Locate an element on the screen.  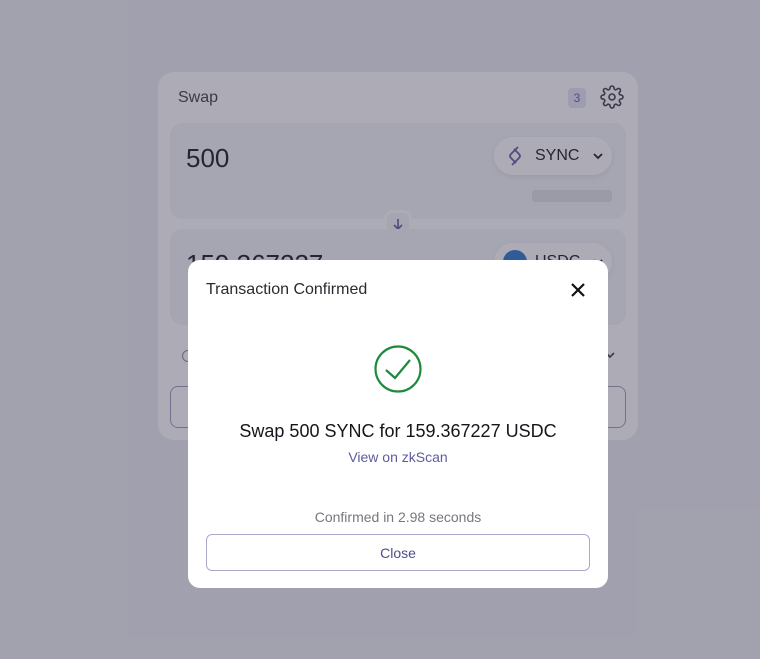
view-on-zkscan-link: View on zkScan is located at coordinates (398, 457).